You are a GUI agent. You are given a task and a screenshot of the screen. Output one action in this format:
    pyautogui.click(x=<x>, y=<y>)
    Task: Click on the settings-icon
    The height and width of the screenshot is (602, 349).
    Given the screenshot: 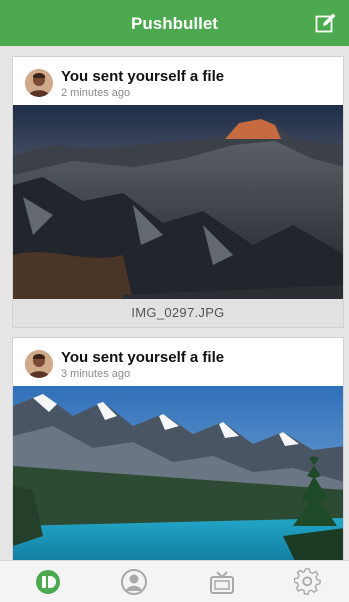 What is the action you would take?
    pyautogui.click(x=308, y=582)
    